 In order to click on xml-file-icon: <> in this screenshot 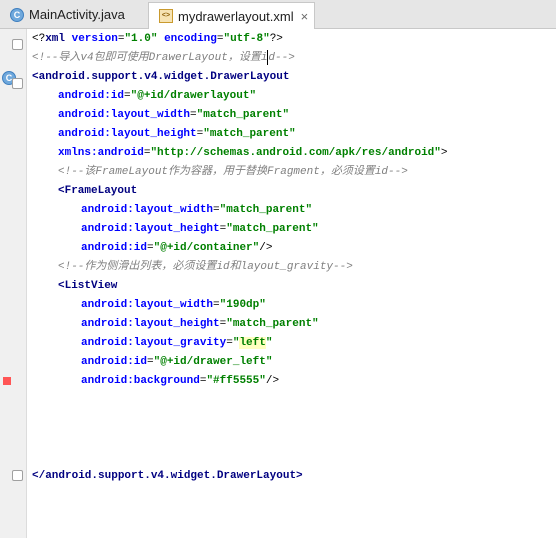, I will do `click(166, 16)`.